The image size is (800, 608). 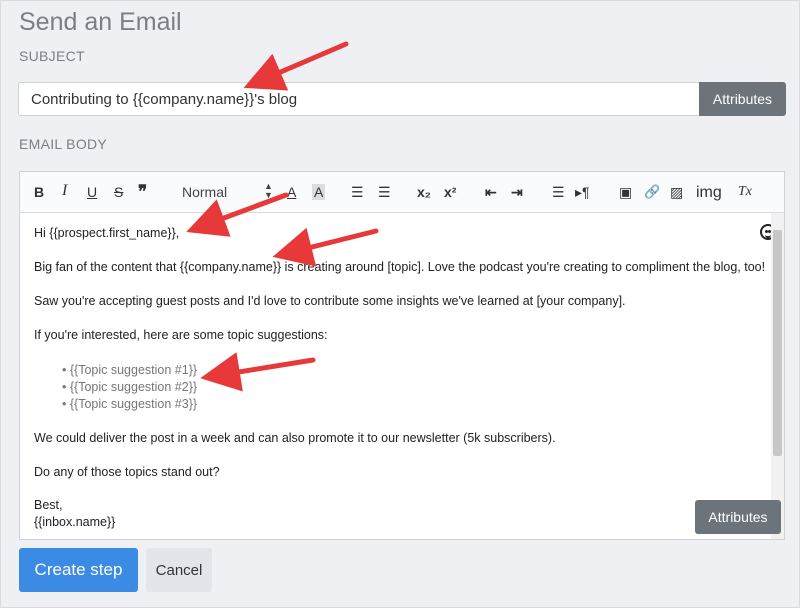 What do you see at coordinates (64, 191) in the screenshot?
I see `italic-button: I` at bounding box center [64, 191].